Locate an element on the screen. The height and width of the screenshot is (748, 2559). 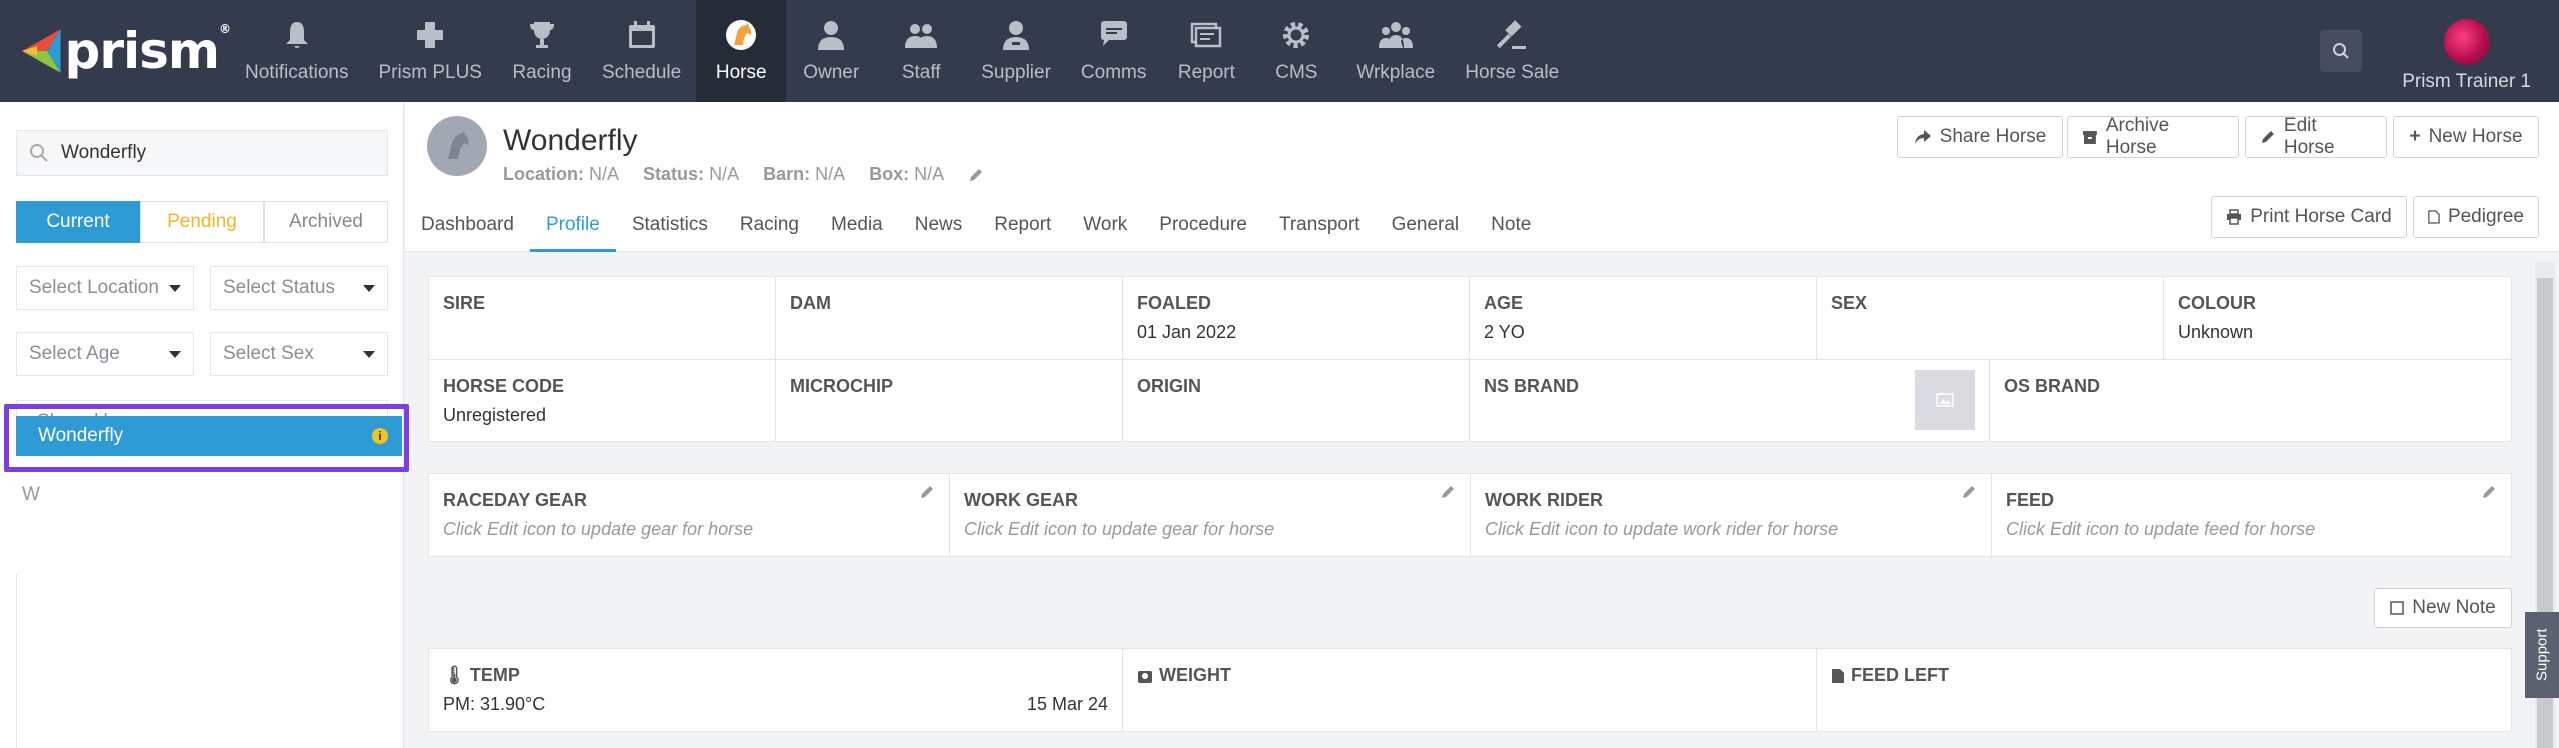
tab-transport: Transport is located at coordinates (1319, 230).